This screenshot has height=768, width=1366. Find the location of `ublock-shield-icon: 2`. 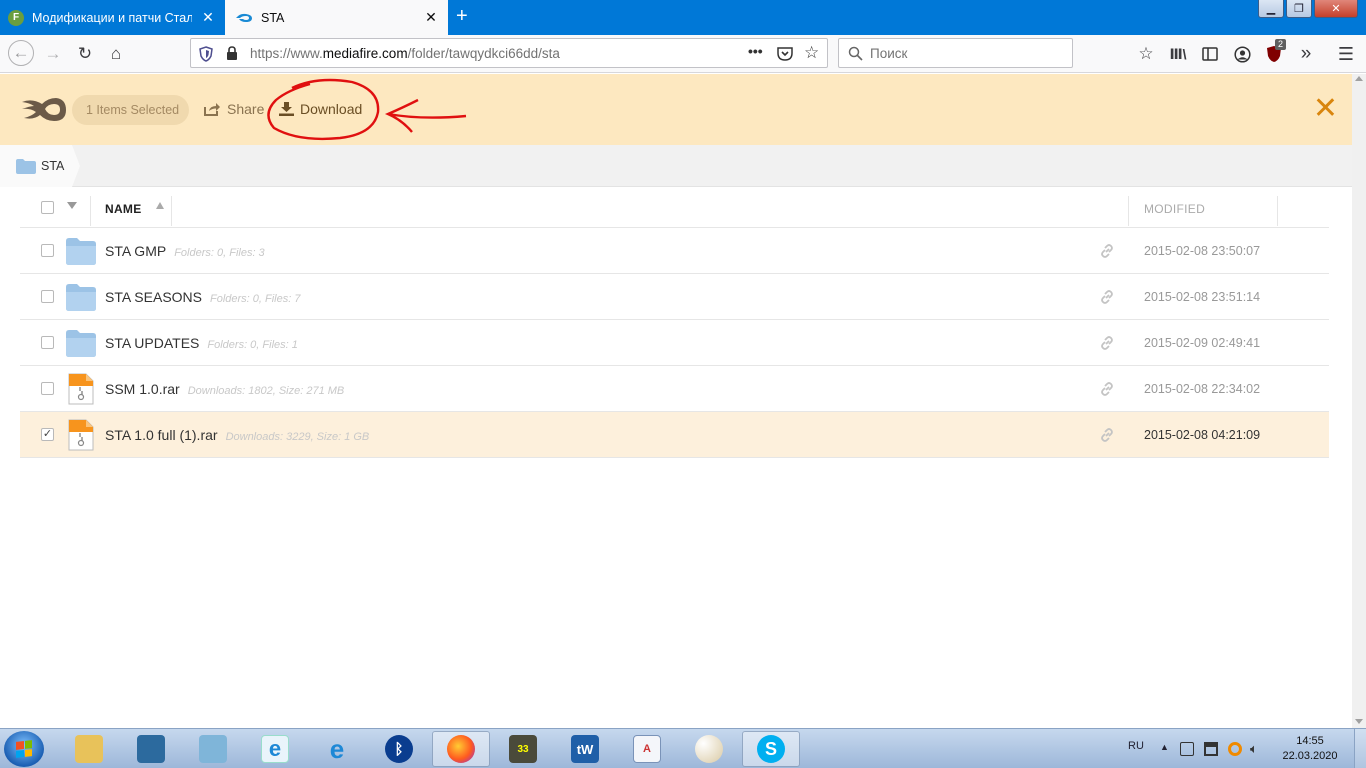

ublock-shield-icon: 2 is located at coordinates (1275, 52).